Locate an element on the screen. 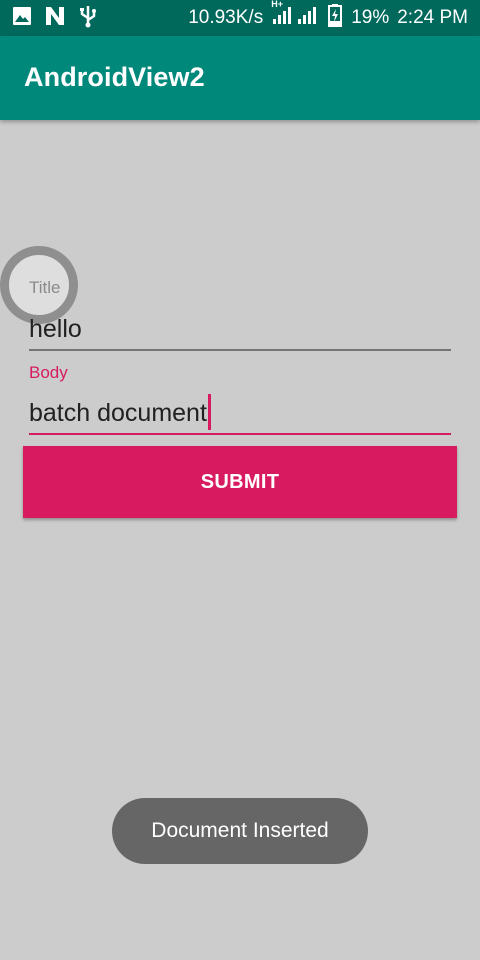  title-field-label: Title is located at coordinates (45, 287).